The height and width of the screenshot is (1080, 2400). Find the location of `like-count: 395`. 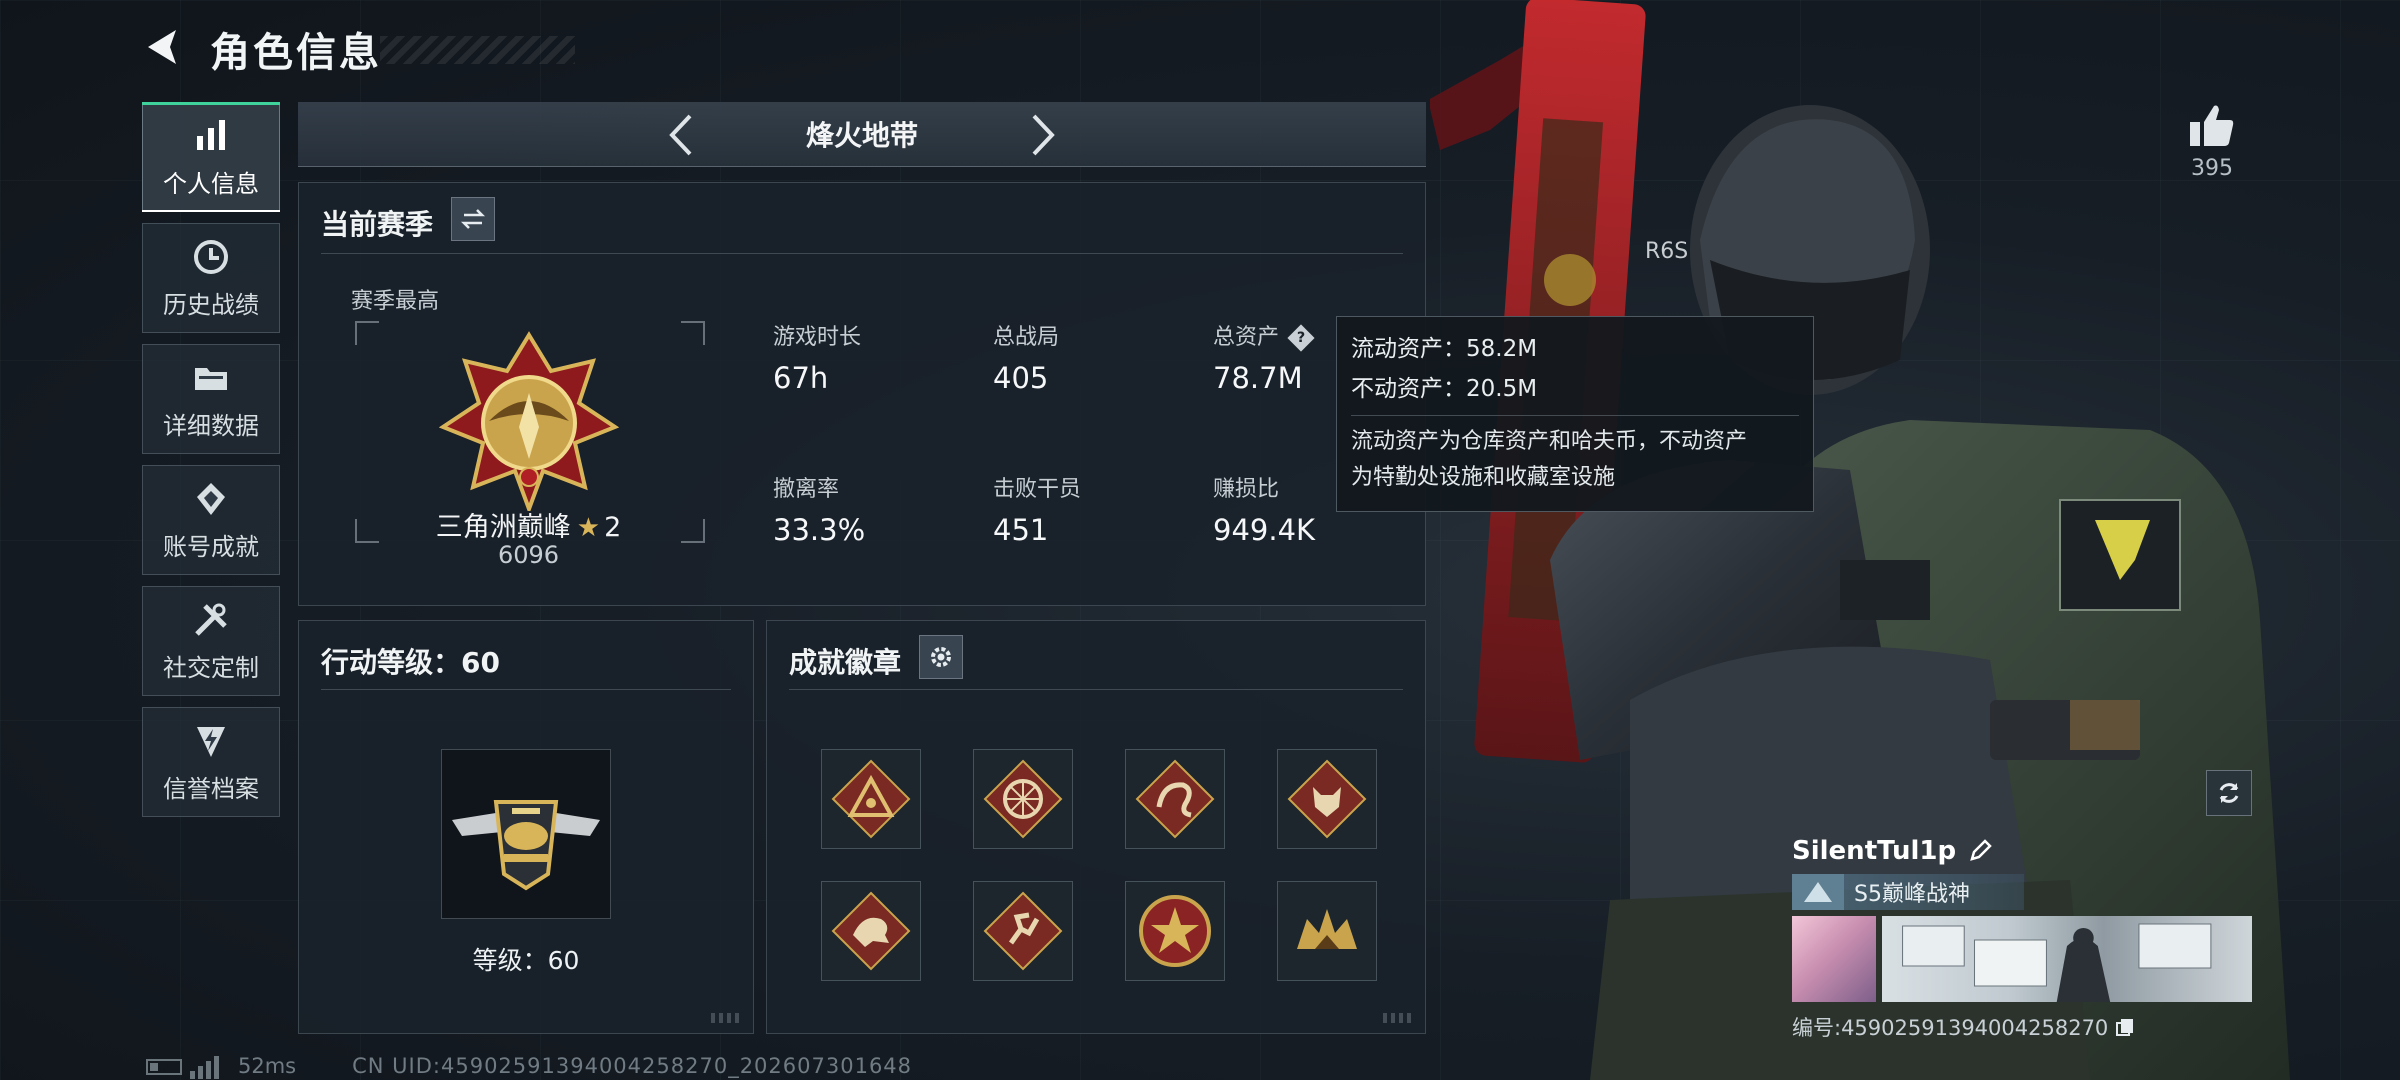

like-count: 395 is located at coordinates (2212, 168).